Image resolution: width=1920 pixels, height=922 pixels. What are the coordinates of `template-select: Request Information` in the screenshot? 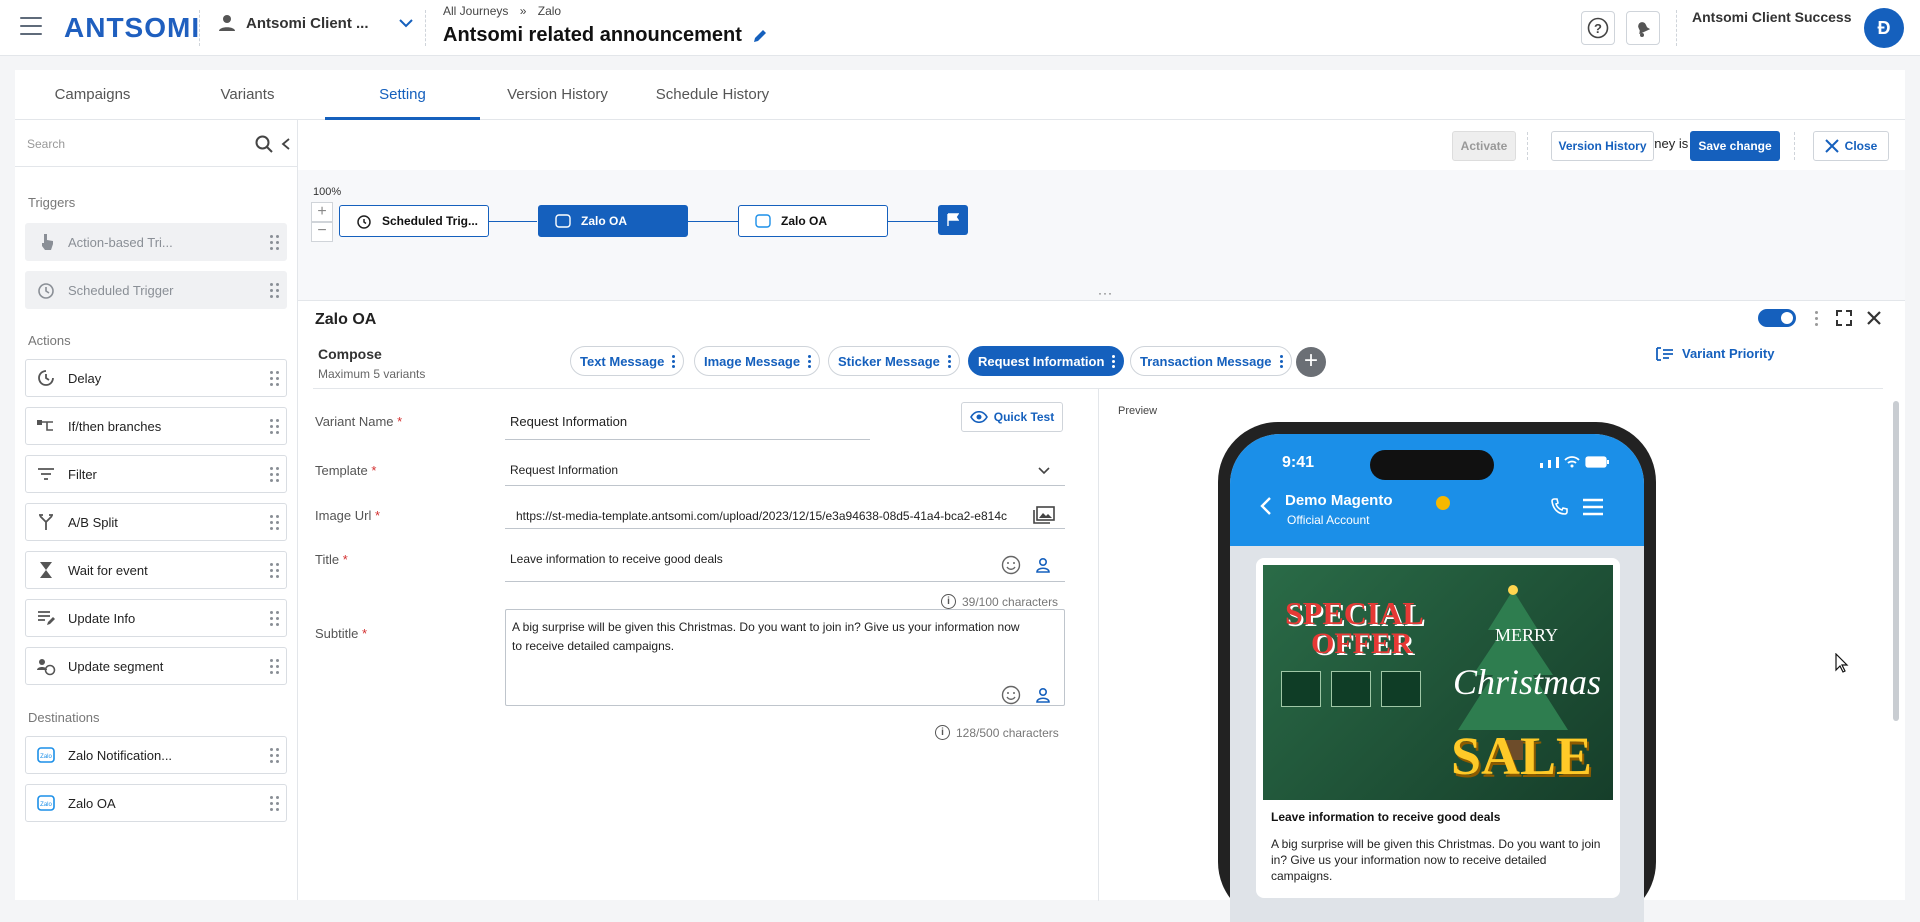 It's located at (564, 470).